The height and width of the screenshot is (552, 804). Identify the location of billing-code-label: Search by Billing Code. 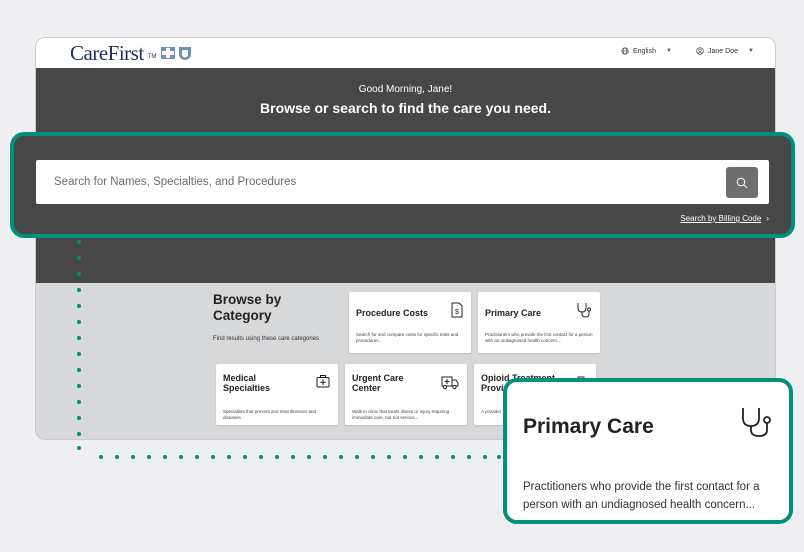
(721, 218).